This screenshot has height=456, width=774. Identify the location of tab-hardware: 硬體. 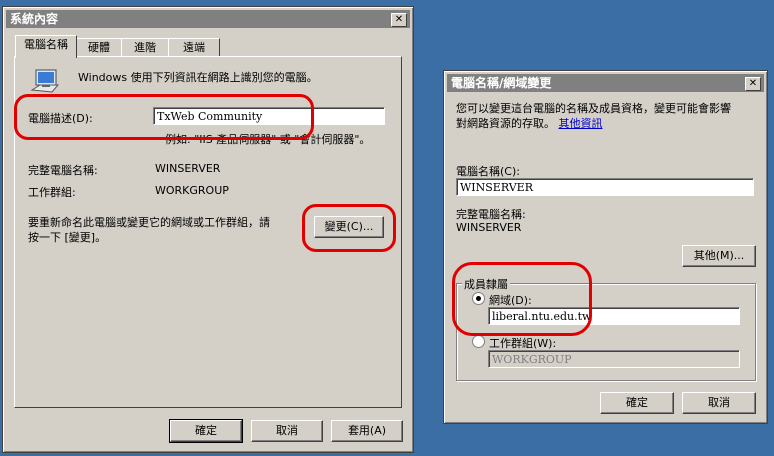
(99, 47).